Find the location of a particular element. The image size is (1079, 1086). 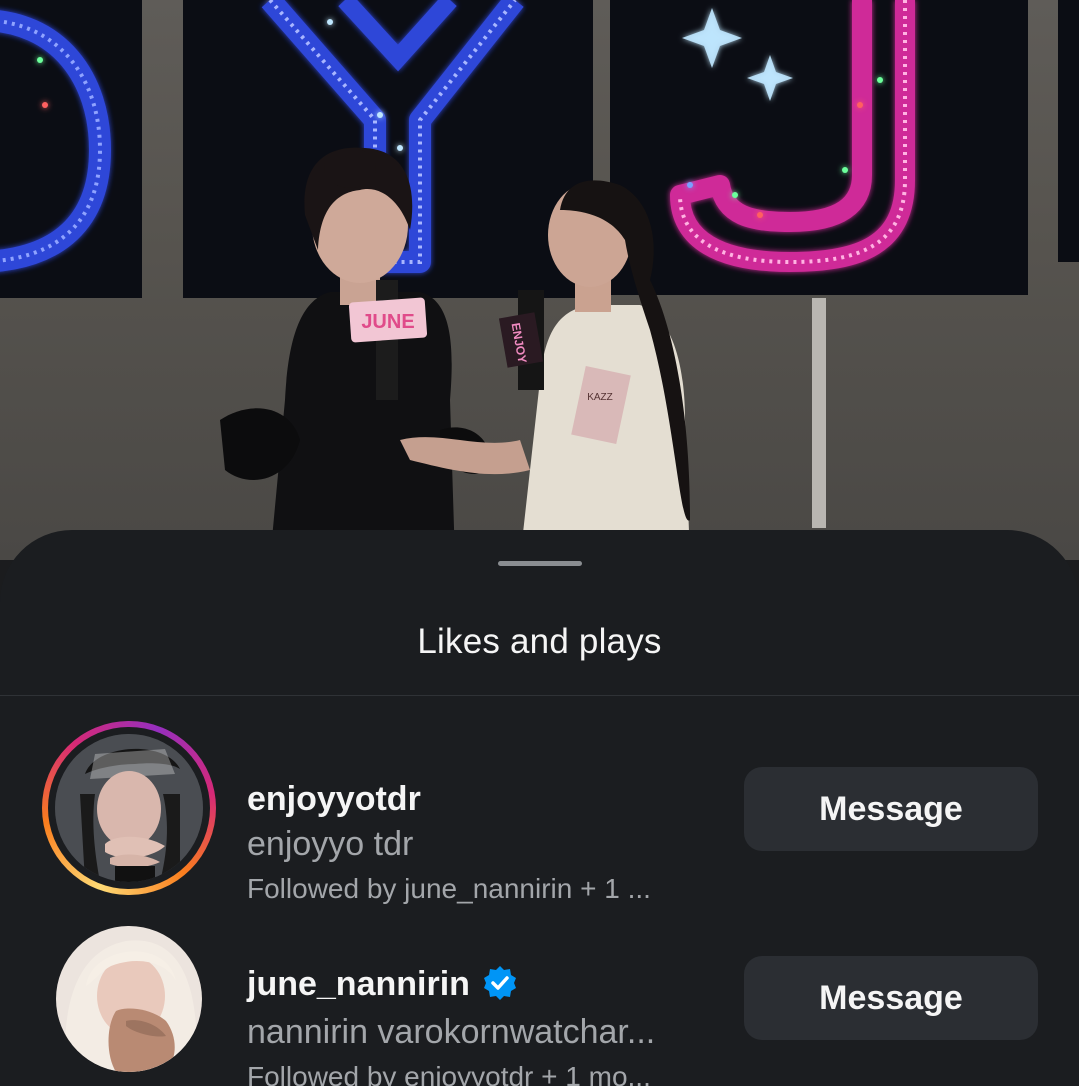

username: june_nannirin is located at coordinates (382, 984).